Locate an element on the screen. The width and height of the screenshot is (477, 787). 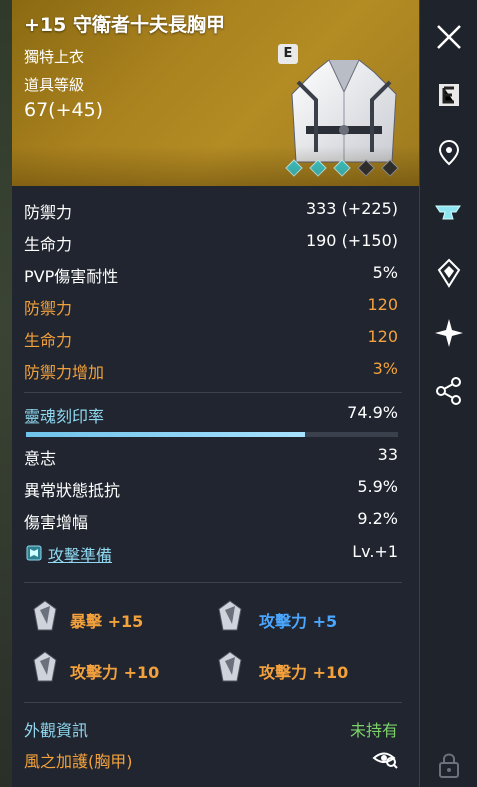
skill-book-icon is located at coordinates (34, 553).